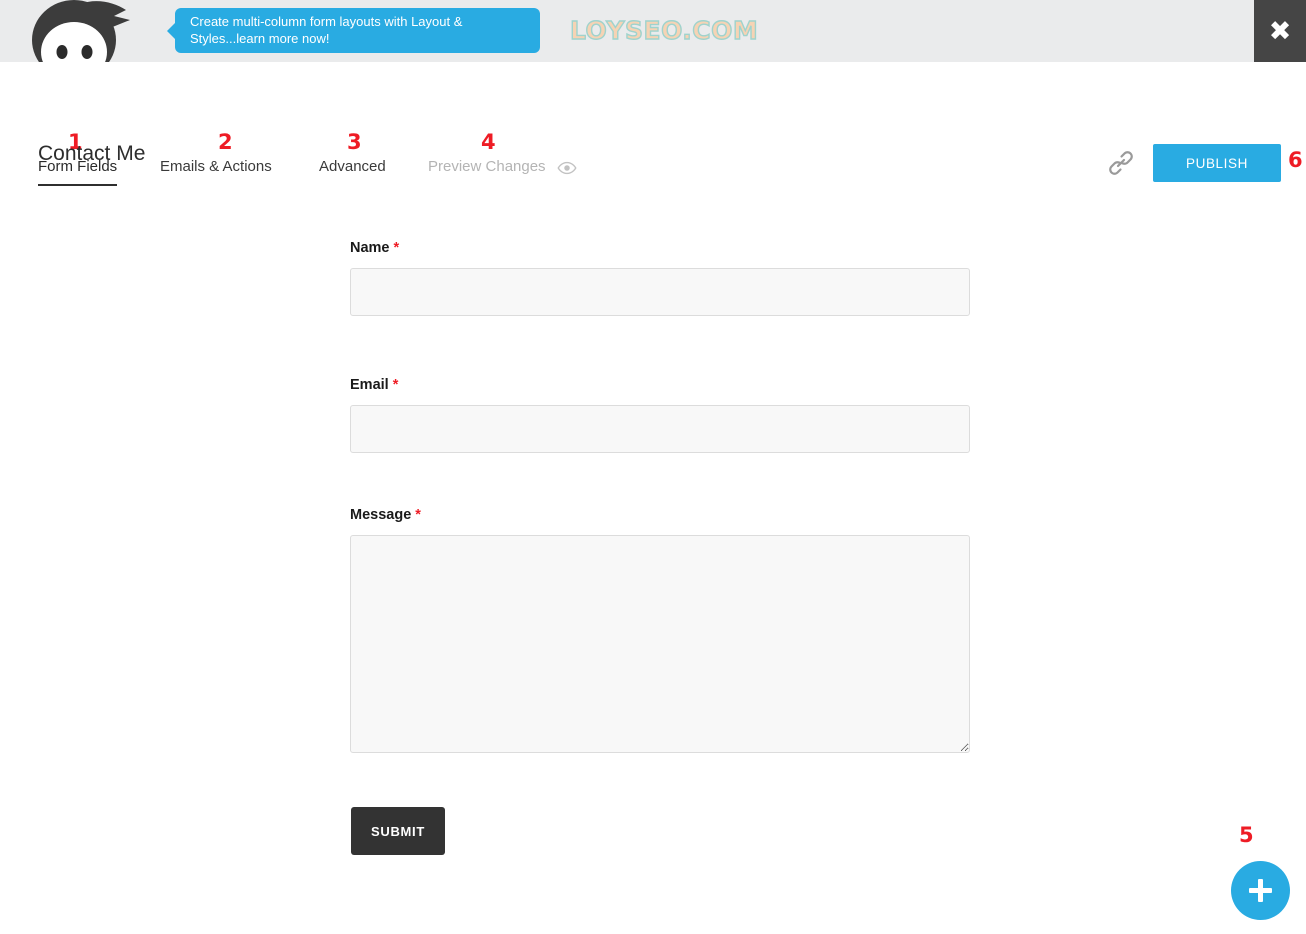 Image resolution: width=1306 pixels, height=934 pixels. What do you see at coordinates (660, 644) in the screenshot?
I see `message-textarea` at bounding box center [660, 644].